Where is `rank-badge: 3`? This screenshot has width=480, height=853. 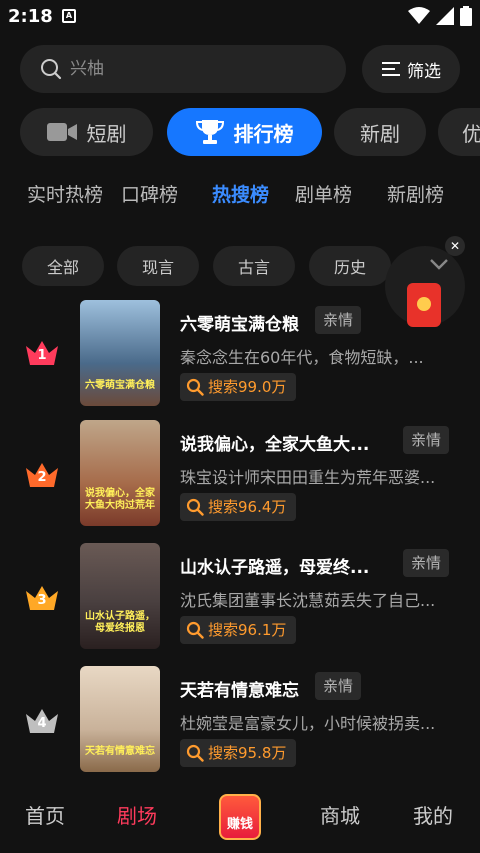 rank-badge: 3 is located at coordinates (42, 600).